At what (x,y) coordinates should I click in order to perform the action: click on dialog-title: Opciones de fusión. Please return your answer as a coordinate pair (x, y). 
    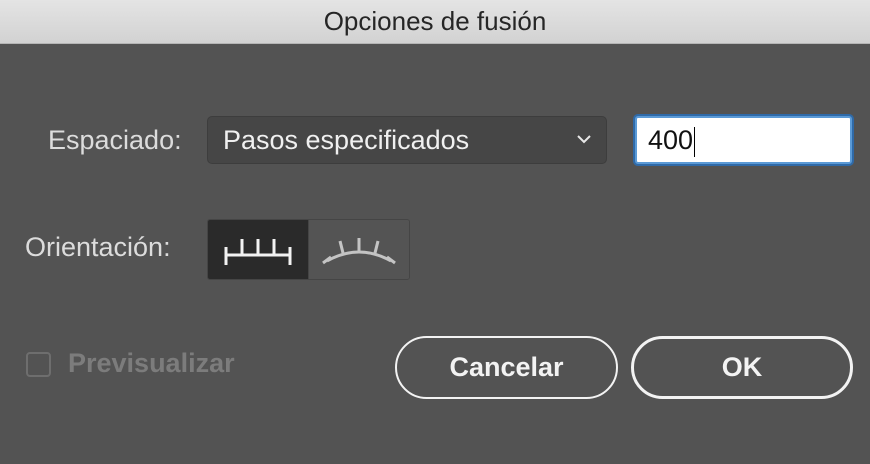
    Looking at the image, I should click on (435, 21).